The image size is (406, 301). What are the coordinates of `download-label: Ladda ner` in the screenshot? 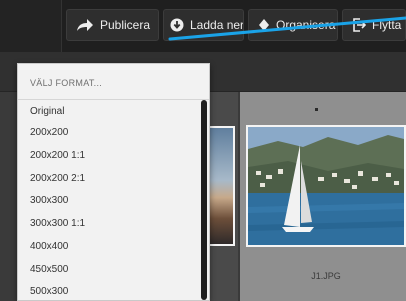 It's located at (217, 25).